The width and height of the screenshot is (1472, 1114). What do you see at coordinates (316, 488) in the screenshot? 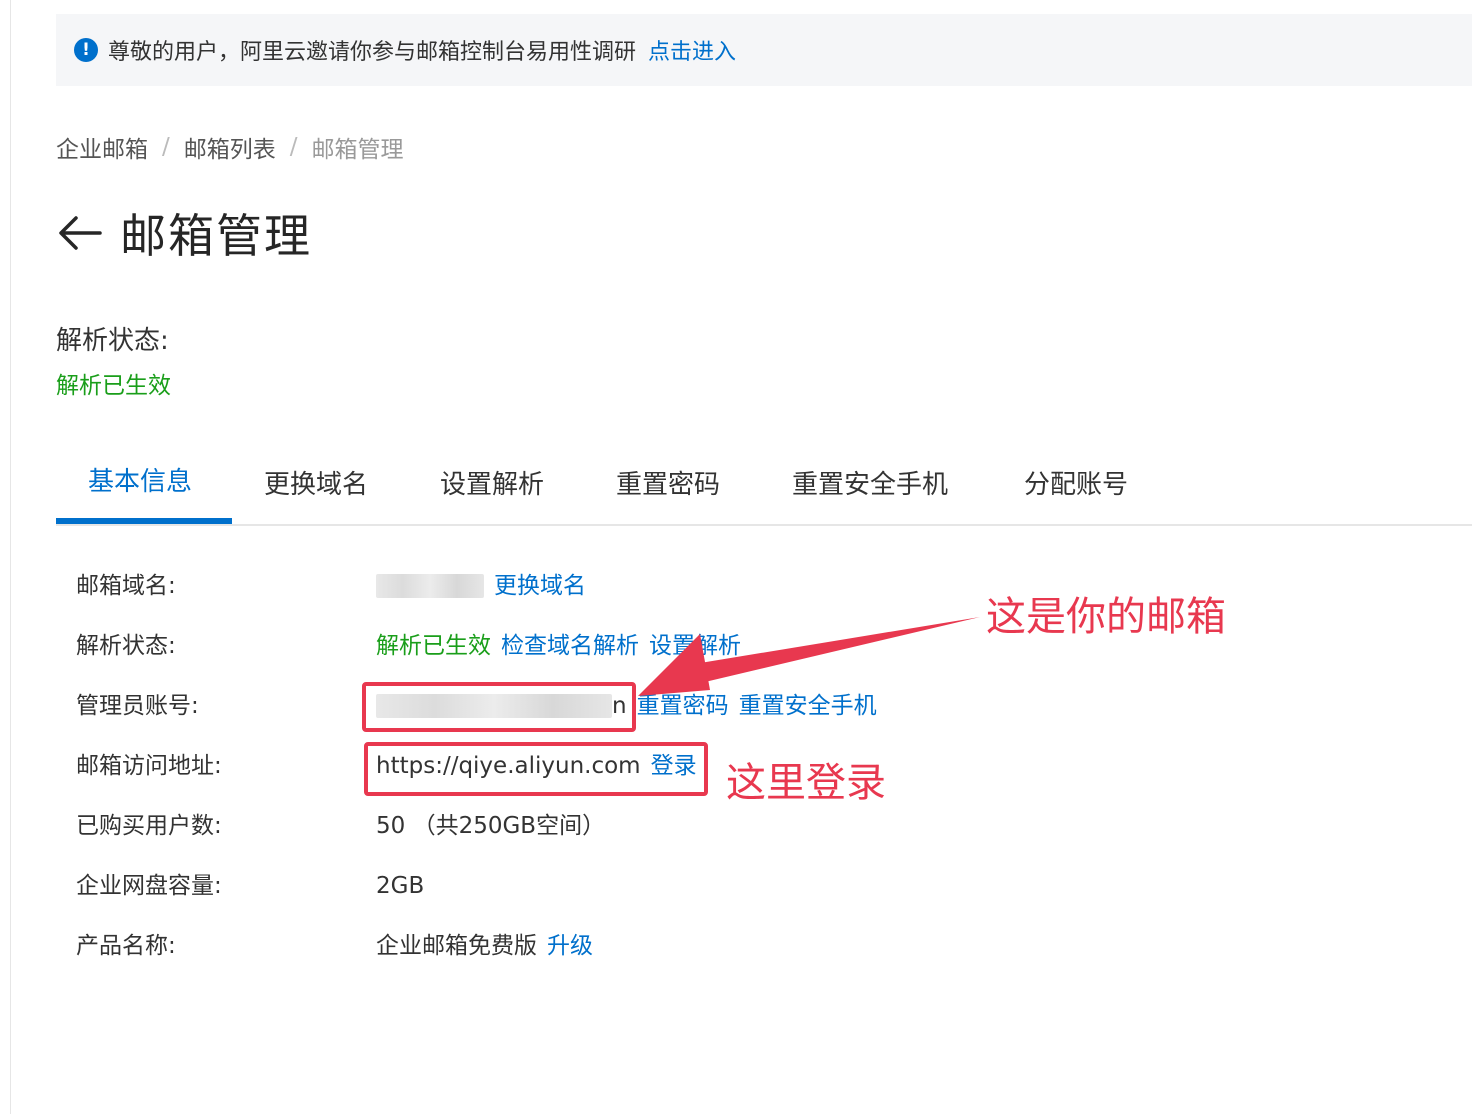
I see `tab-change-domain: 更换域名` at bounding box center [316, 488].